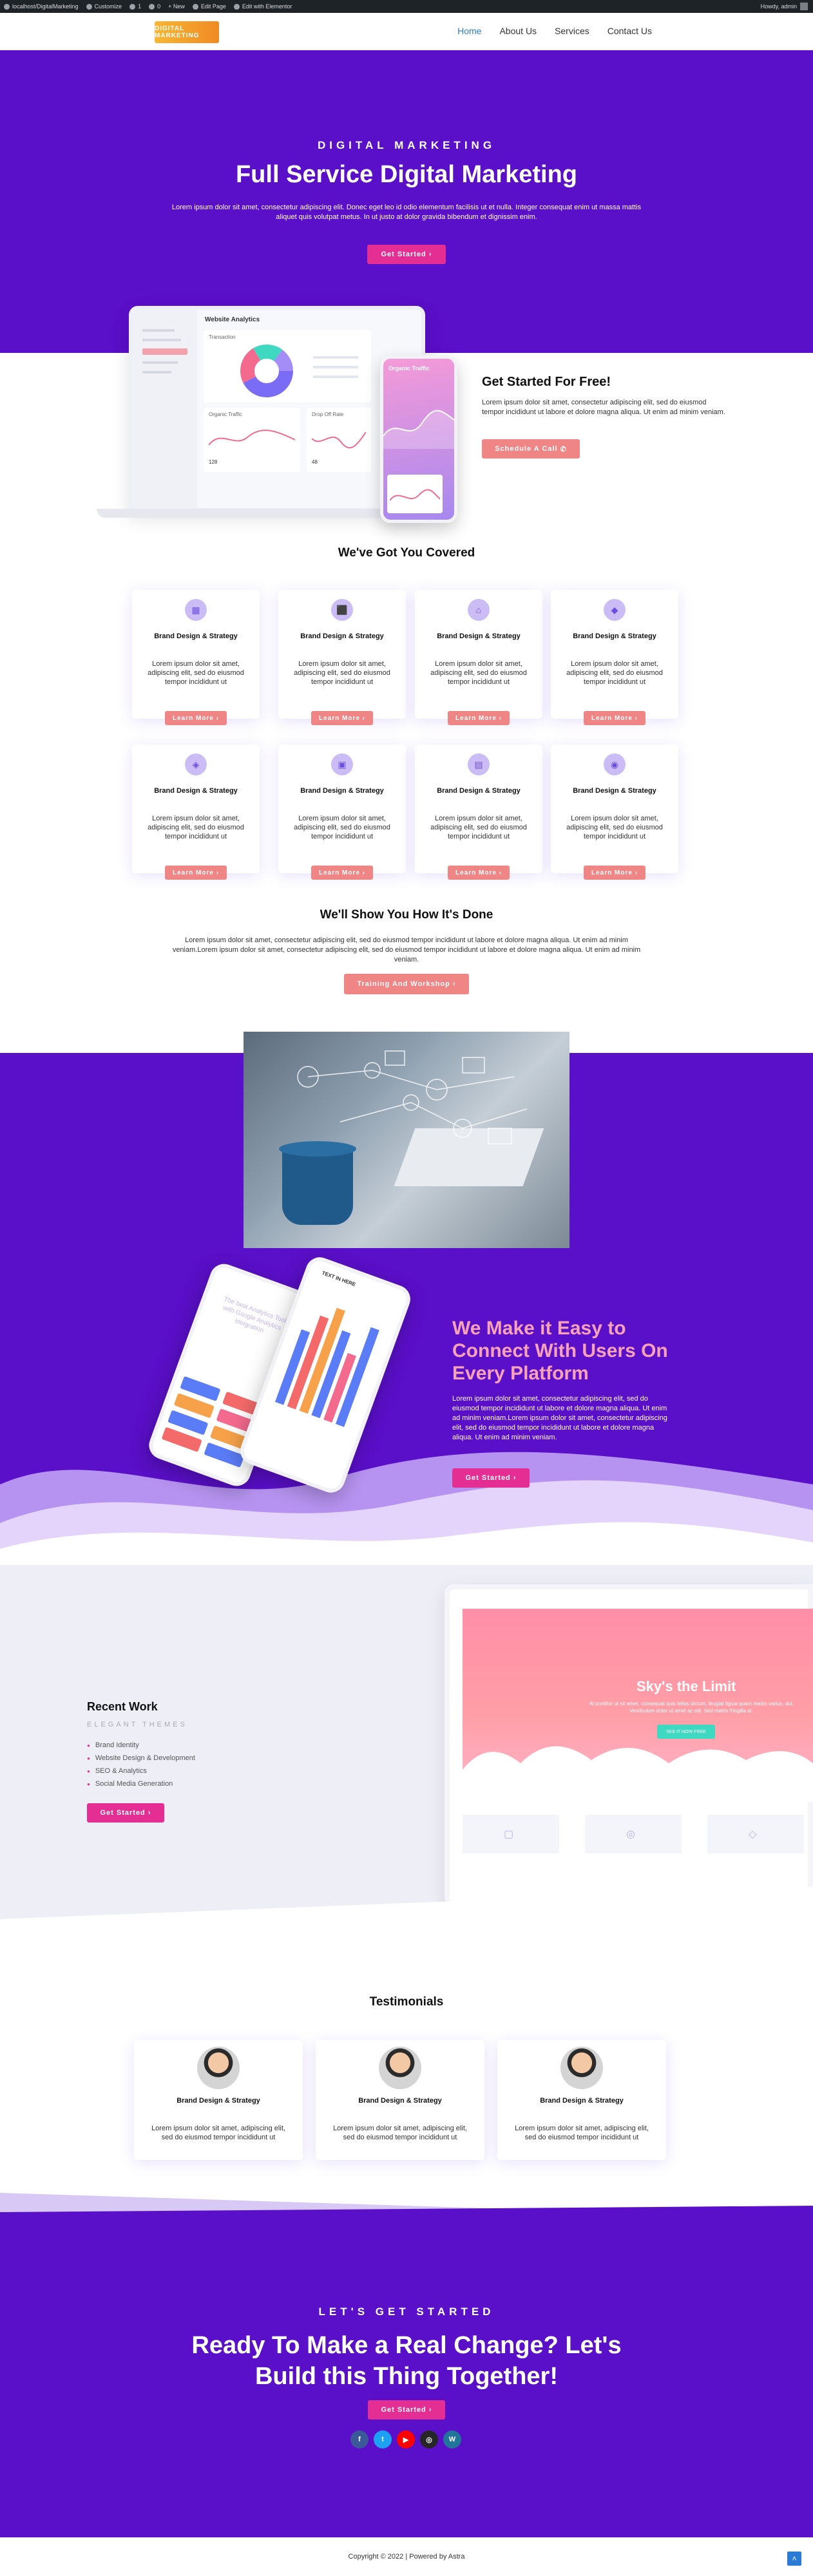 Image resolution: width=813 pixels, height=2576 pixels. Describe the element at coordinates (195, 6) in the screenshot. I see `pencil-icon` at that location.